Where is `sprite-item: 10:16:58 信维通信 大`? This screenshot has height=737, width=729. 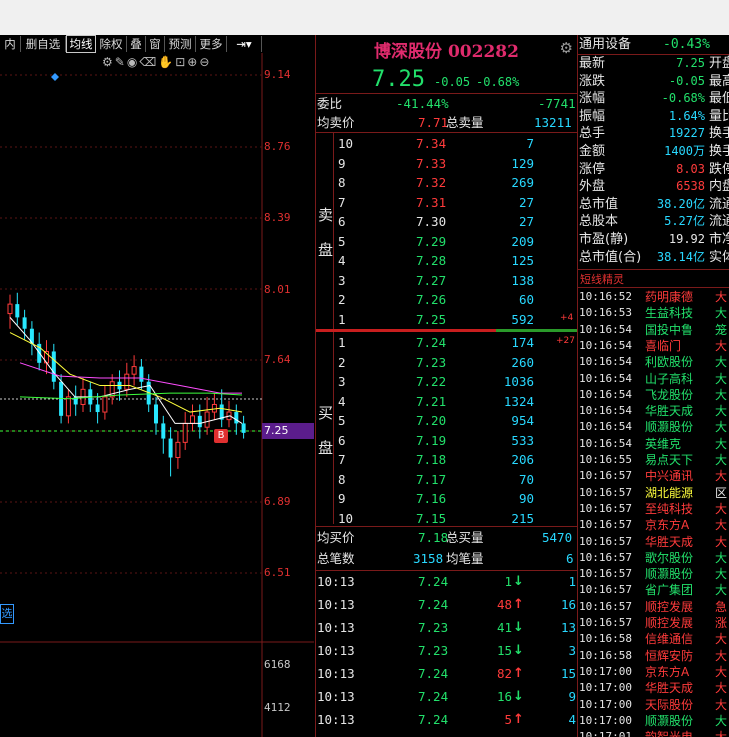
sprite-item: 10:16:58 信维通信 大 is located at coordinates (654, 639).